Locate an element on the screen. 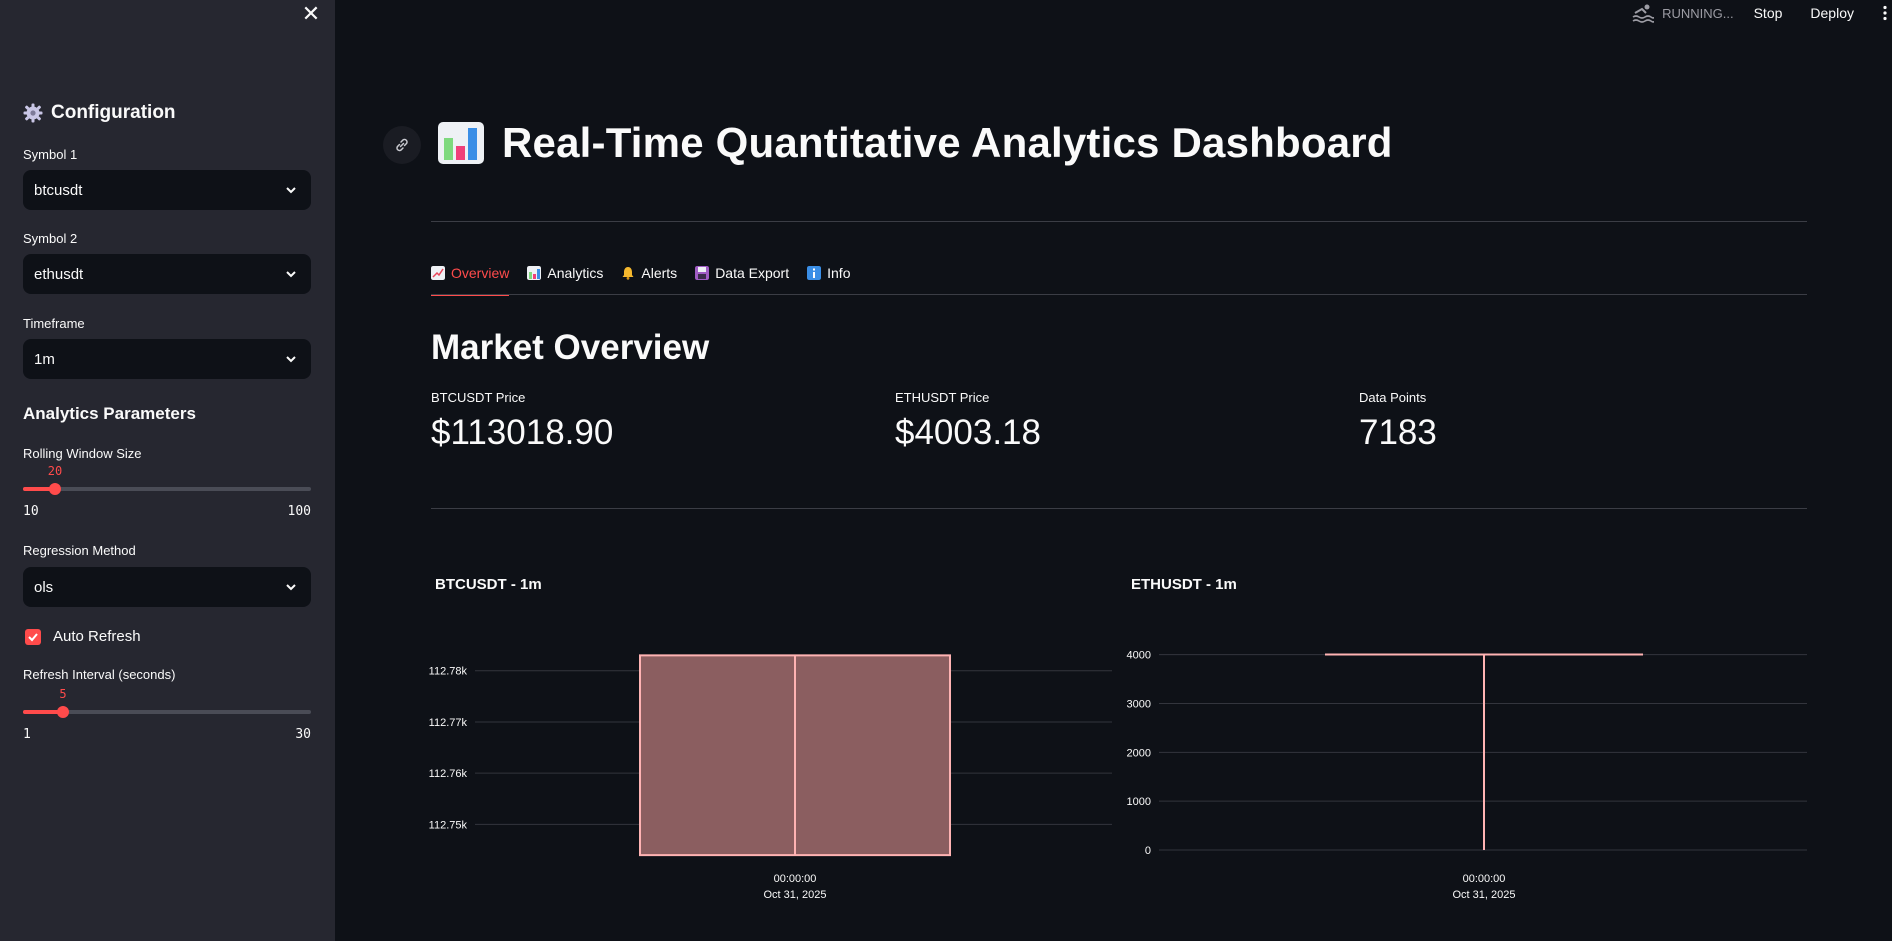 The image size is (1892, 941). slider-value: 20 is located at coordinates (55, 471).